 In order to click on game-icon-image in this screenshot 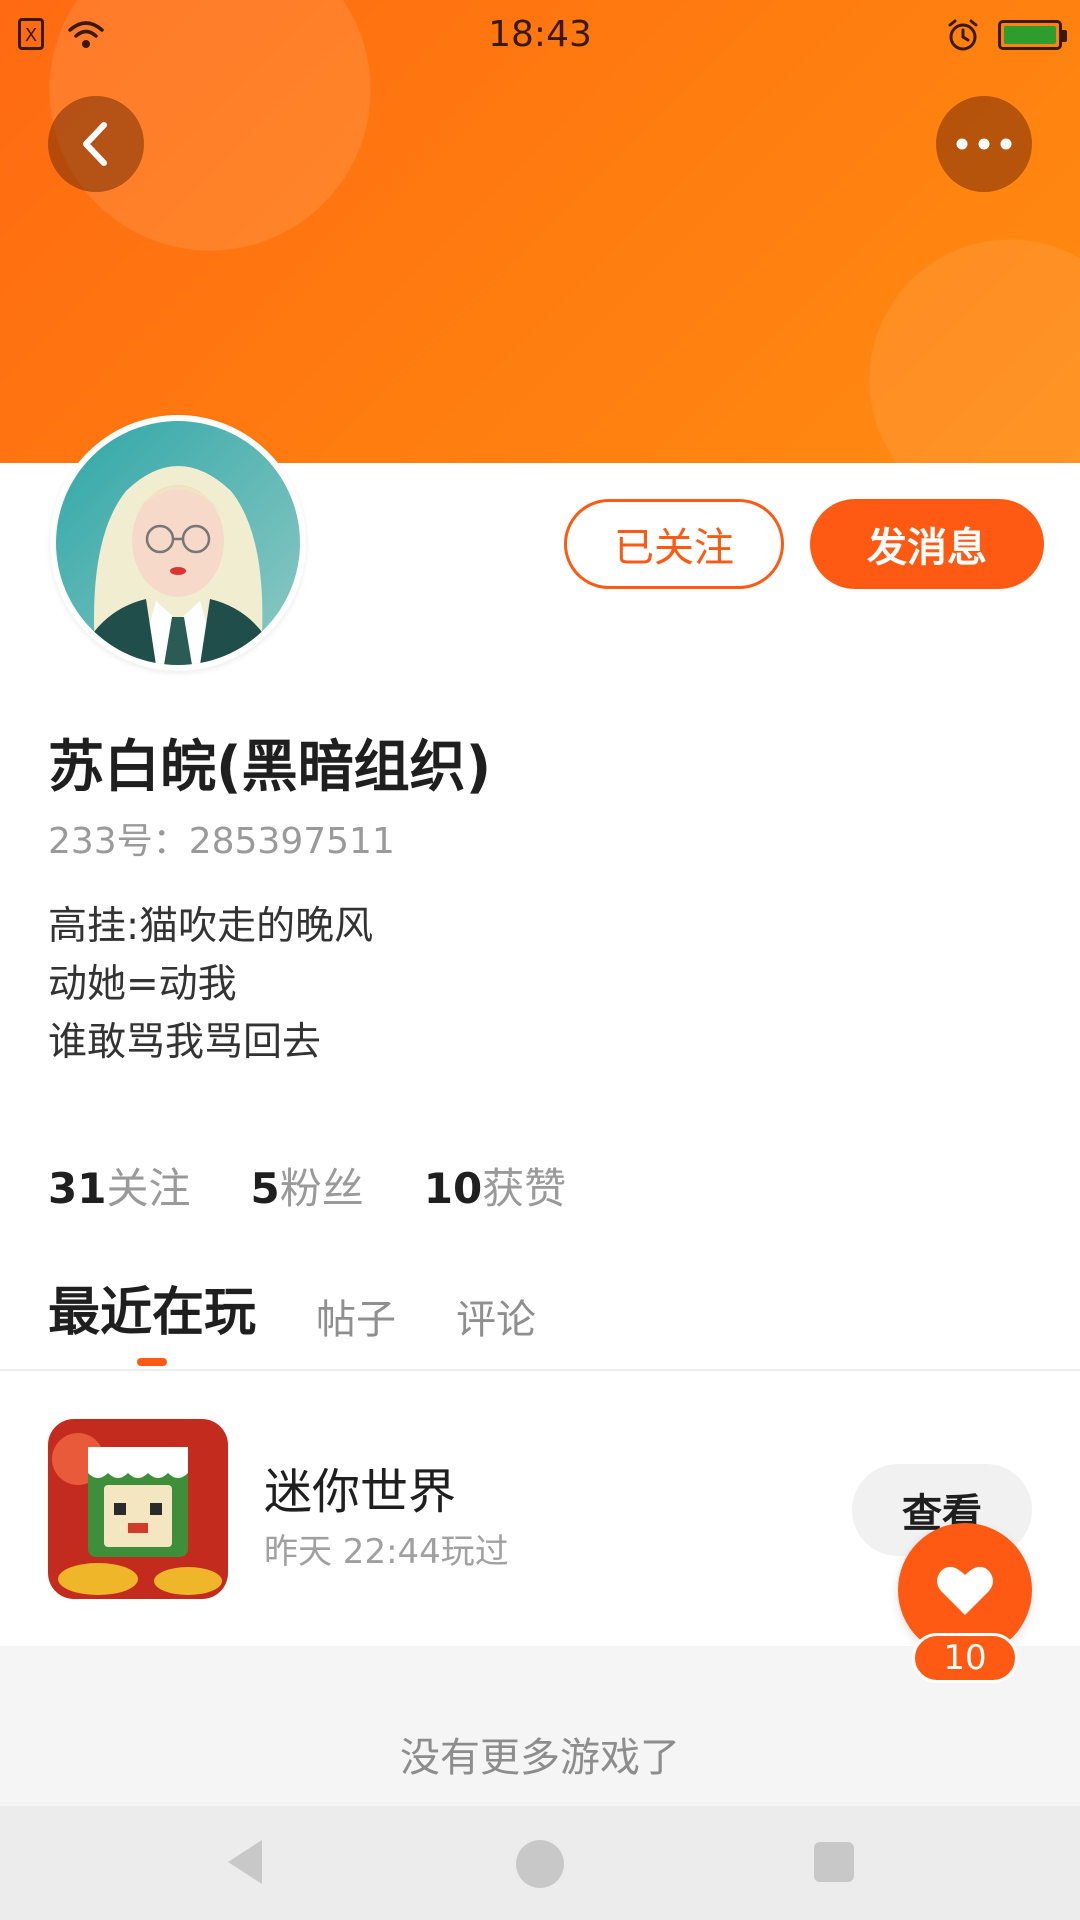, I will do `click(138, 1509)`.